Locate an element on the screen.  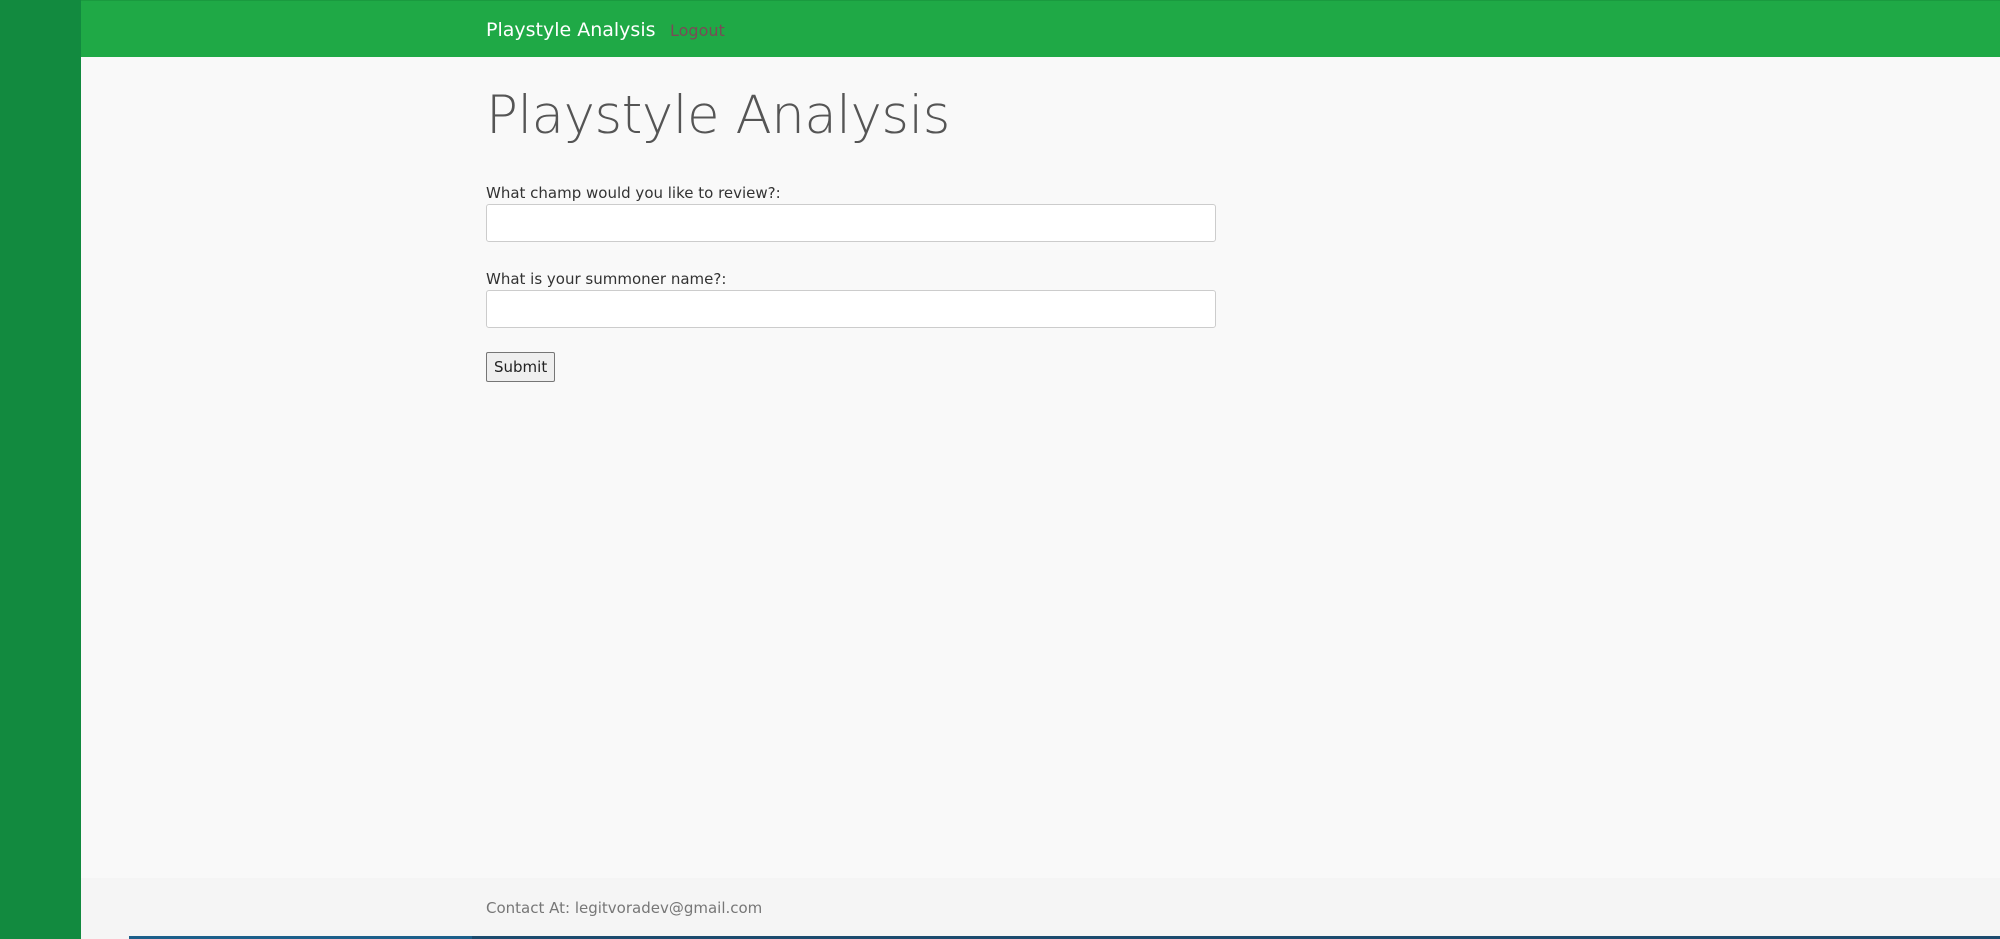
submit-button: Submit is located at coordinates (521, 367).